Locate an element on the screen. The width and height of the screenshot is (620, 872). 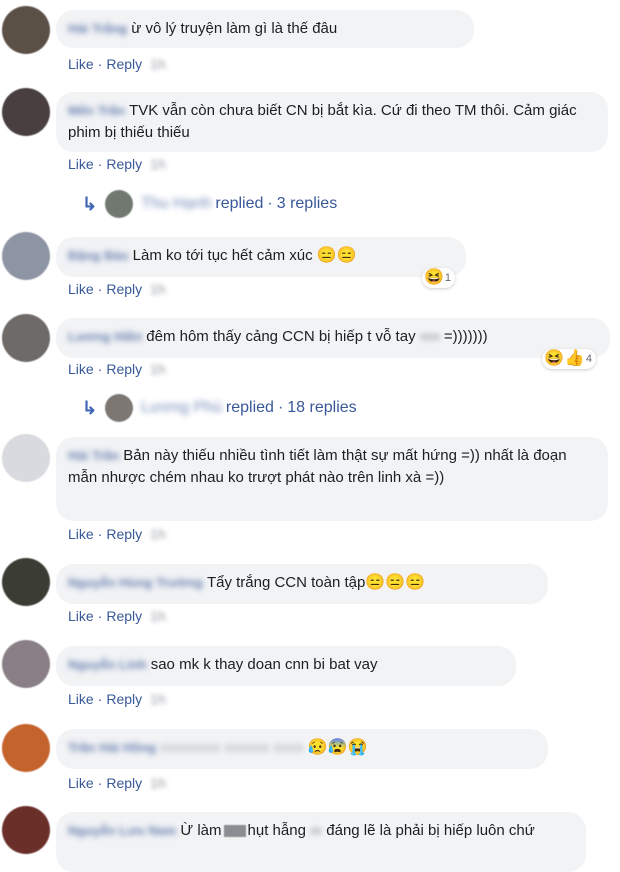
comment-text: Làm ko tới tục hết cảm xúc is located at coordinates (222, 255).